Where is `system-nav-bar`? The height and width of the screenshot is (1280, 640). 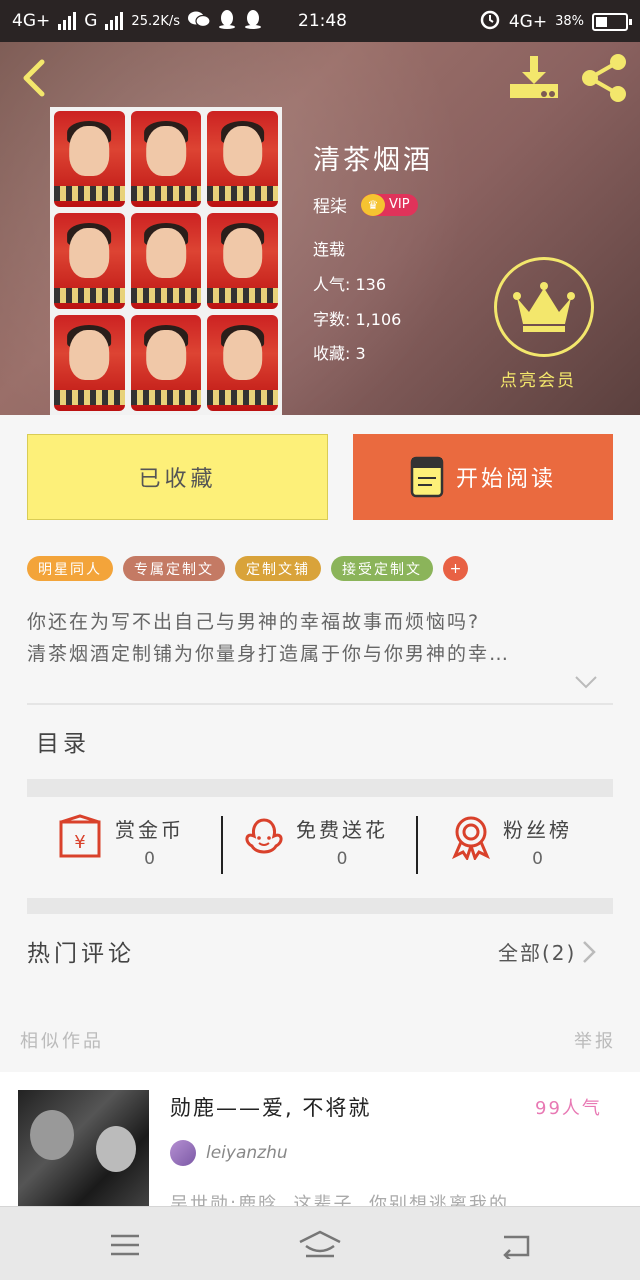 system-nav-bar is located at coordinates (320, 1243).